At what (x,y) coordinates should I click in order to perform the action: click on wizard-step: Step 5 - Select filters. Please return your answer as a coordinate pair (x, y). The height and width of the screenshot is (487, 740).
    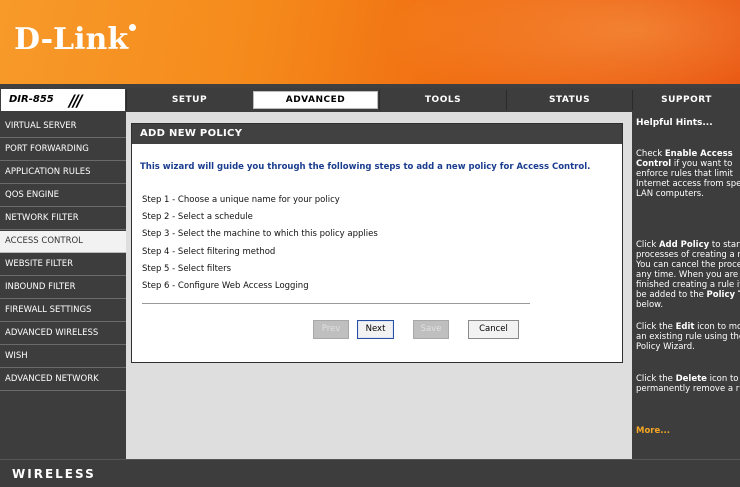
    Looking at the image, I should click on (187, 269).